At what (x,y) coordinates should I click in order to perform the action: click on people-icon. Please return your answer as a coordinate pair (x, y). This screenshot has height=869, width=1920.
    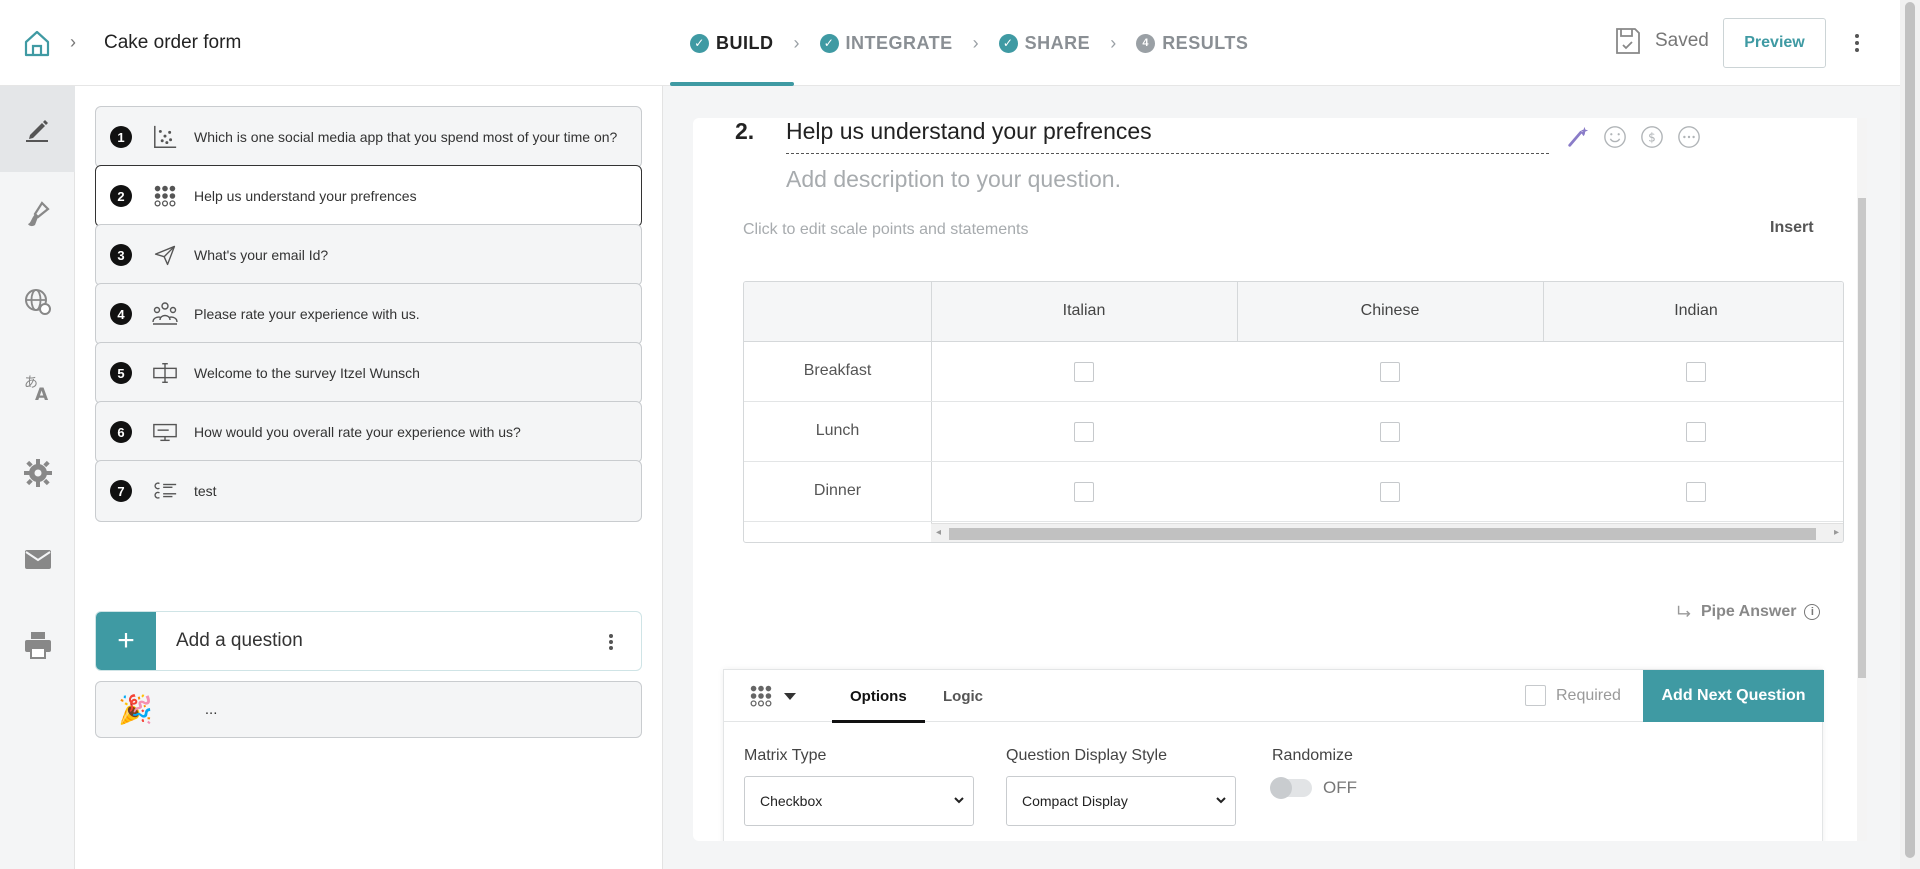
    Looking at the image, I should click on (165, 314).